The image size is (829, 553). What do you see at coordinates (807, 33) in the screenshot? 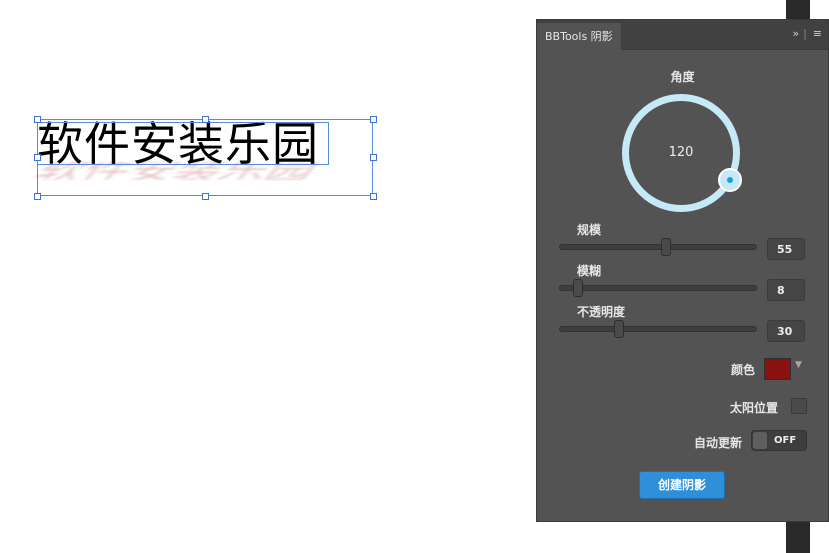
I see `panel-header-icons: » | ≡` at bounding box center [807, 33].